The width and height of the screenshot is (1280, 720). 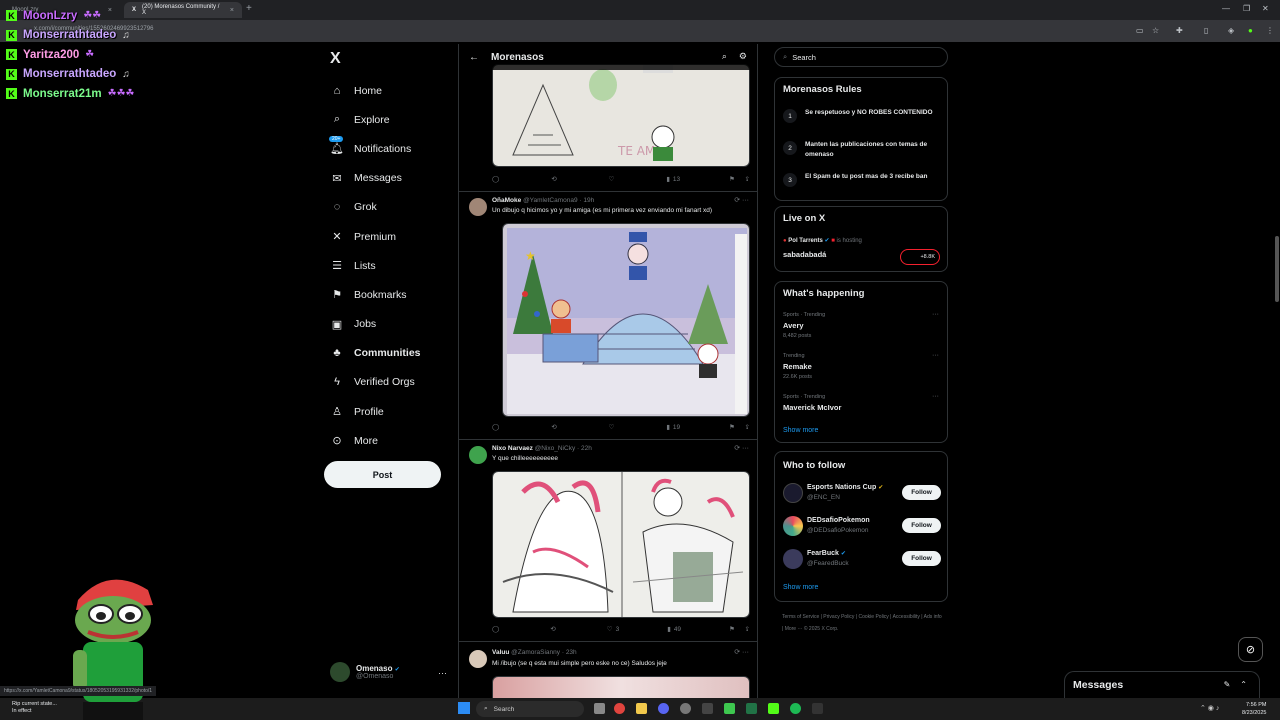 I want to click on author-name: OñaMoke, so click(x=506, y=200).